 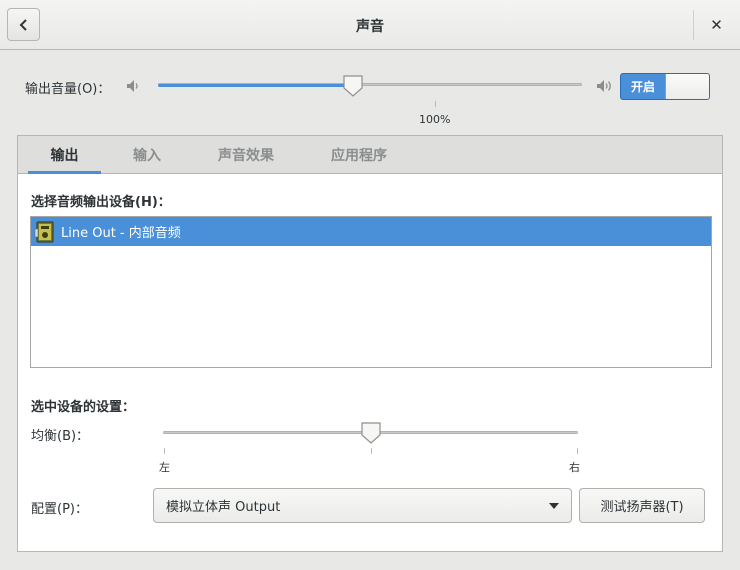 I want to click on device-settings-section-label: 选中设备的设置：, so click(x=83, y=407).